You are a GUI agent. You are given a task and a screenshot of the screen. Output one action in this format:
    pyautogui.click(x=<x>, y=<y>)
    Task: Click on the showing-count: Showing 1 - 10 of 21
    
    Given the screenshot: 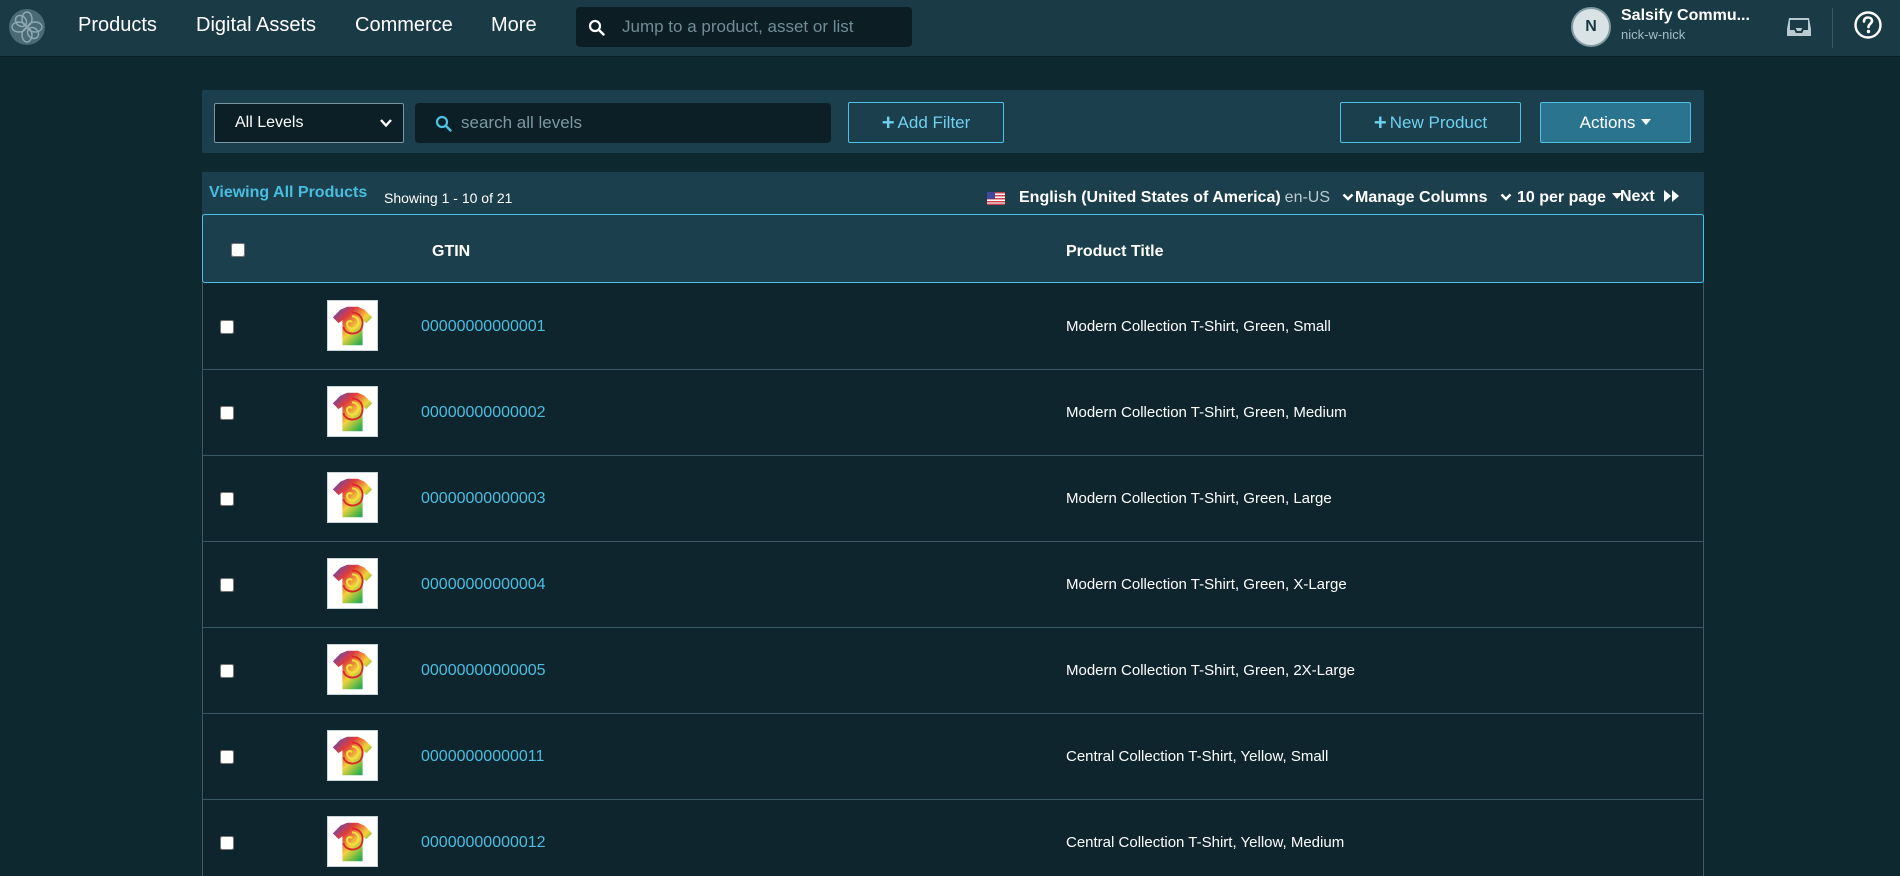 What is the action you would take?
    pyautogui.click(x=448, y=198)
    